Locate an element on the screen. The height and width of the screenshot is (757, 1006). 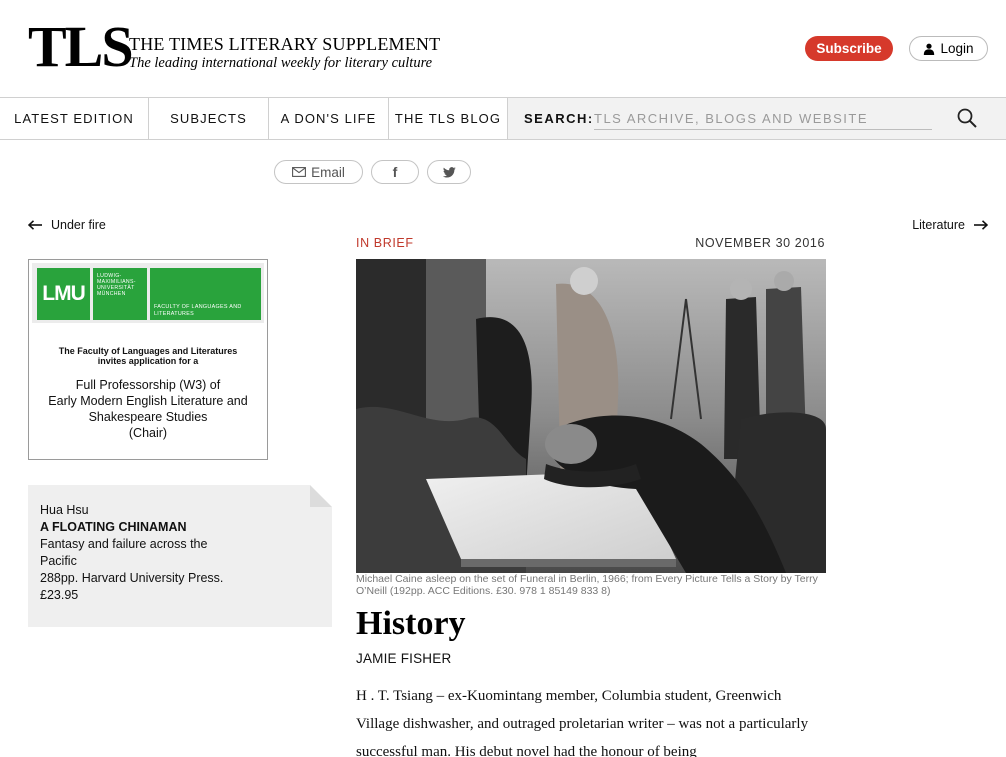
previous-article-label: Under fire is located at coordinates (78, 225).